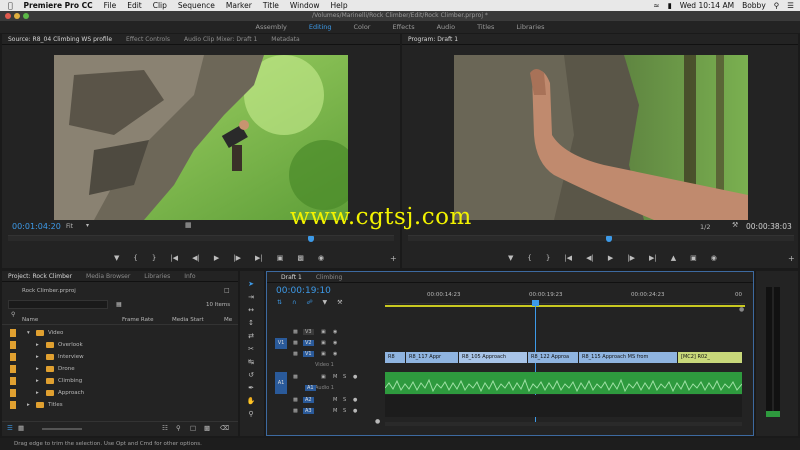  Describe the element at coordinates (285, 39) in the screenshot. I see `tab-metadata: Metadata` at that location.